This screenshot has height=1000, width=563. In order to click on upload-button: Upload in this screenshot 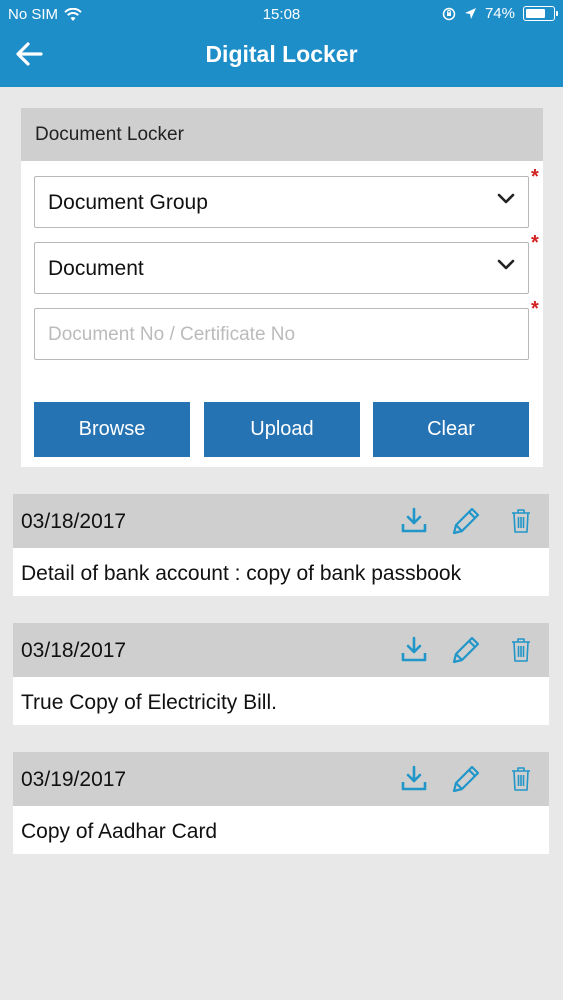, I will do `click(282, 429)`.